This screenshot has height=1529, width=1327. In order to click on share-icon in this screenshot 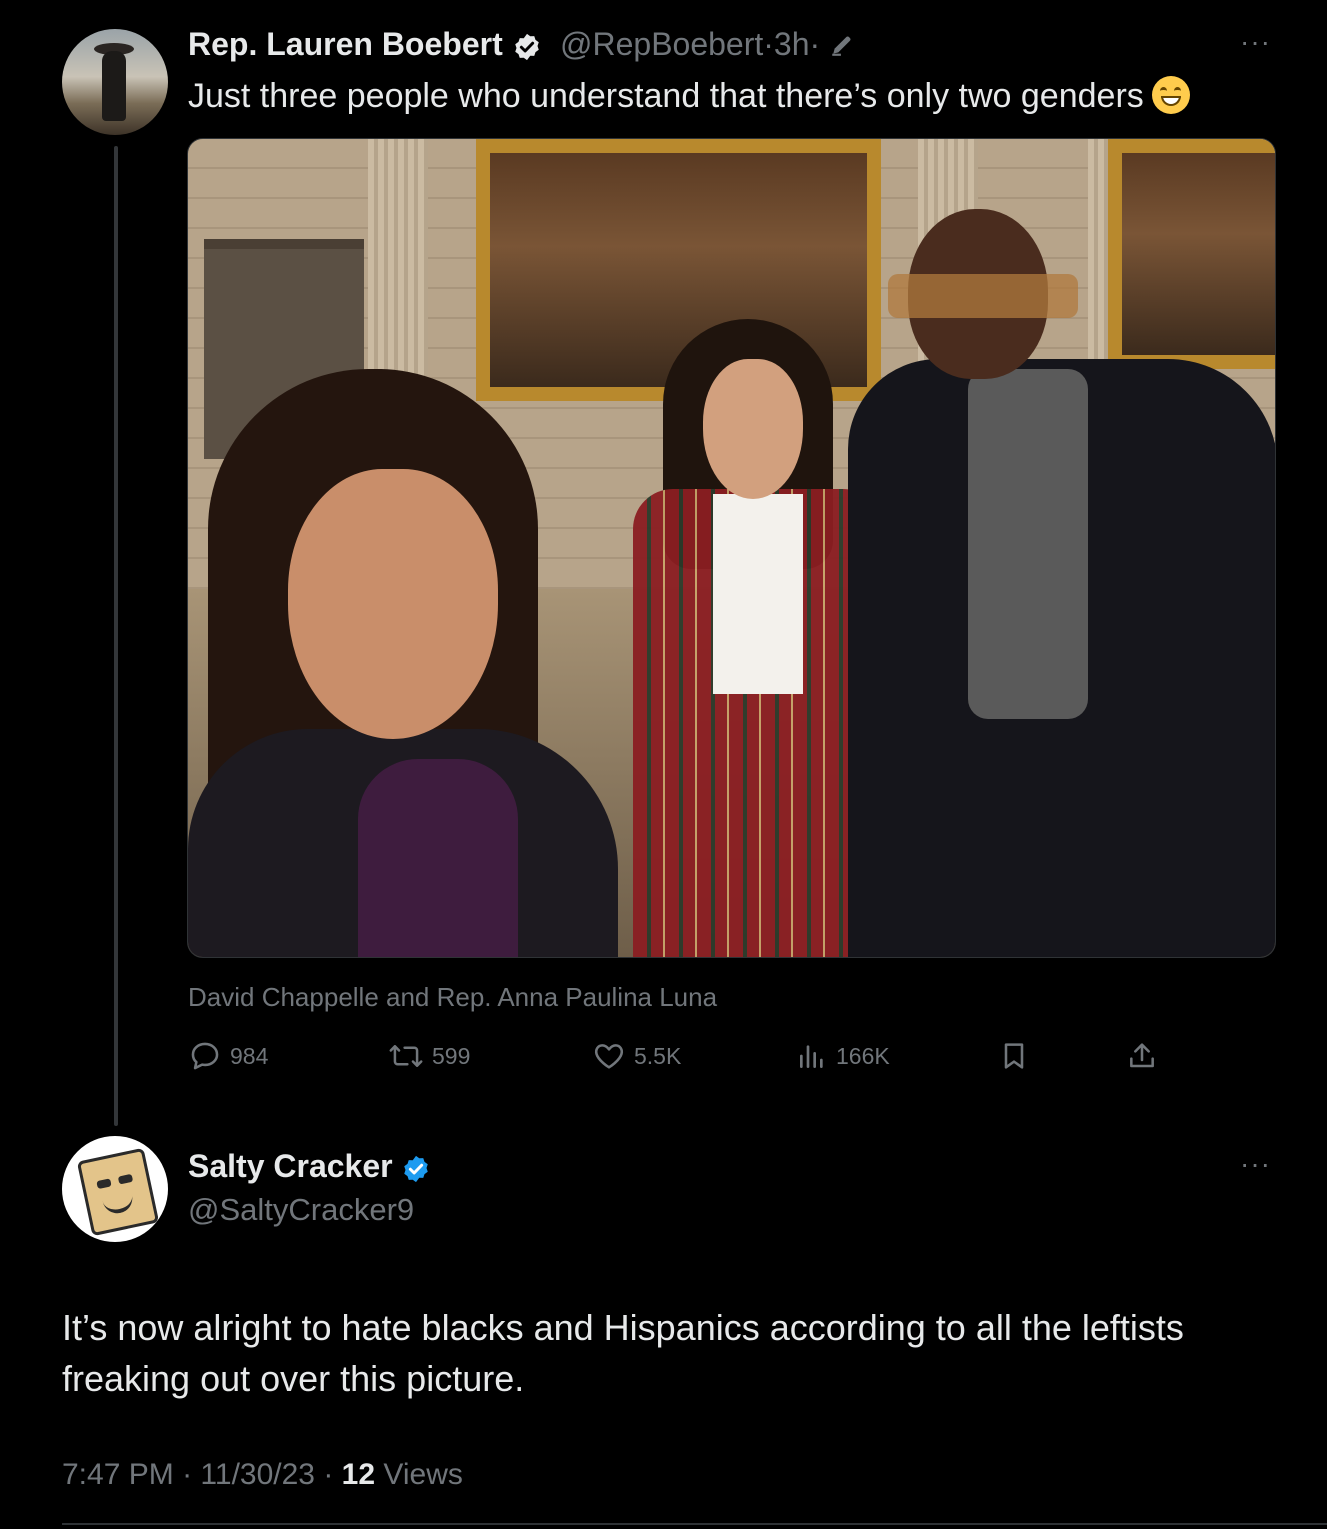, I will do `click(1142, 1055)`.